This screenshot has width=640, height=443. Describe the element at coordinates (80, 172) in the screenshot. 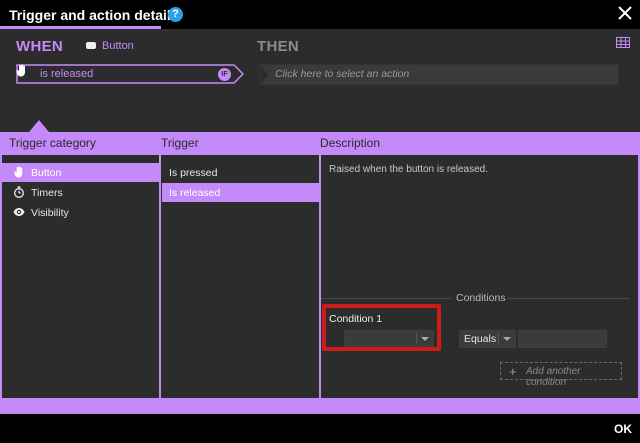

I see `category-item-button: Button` at that location.